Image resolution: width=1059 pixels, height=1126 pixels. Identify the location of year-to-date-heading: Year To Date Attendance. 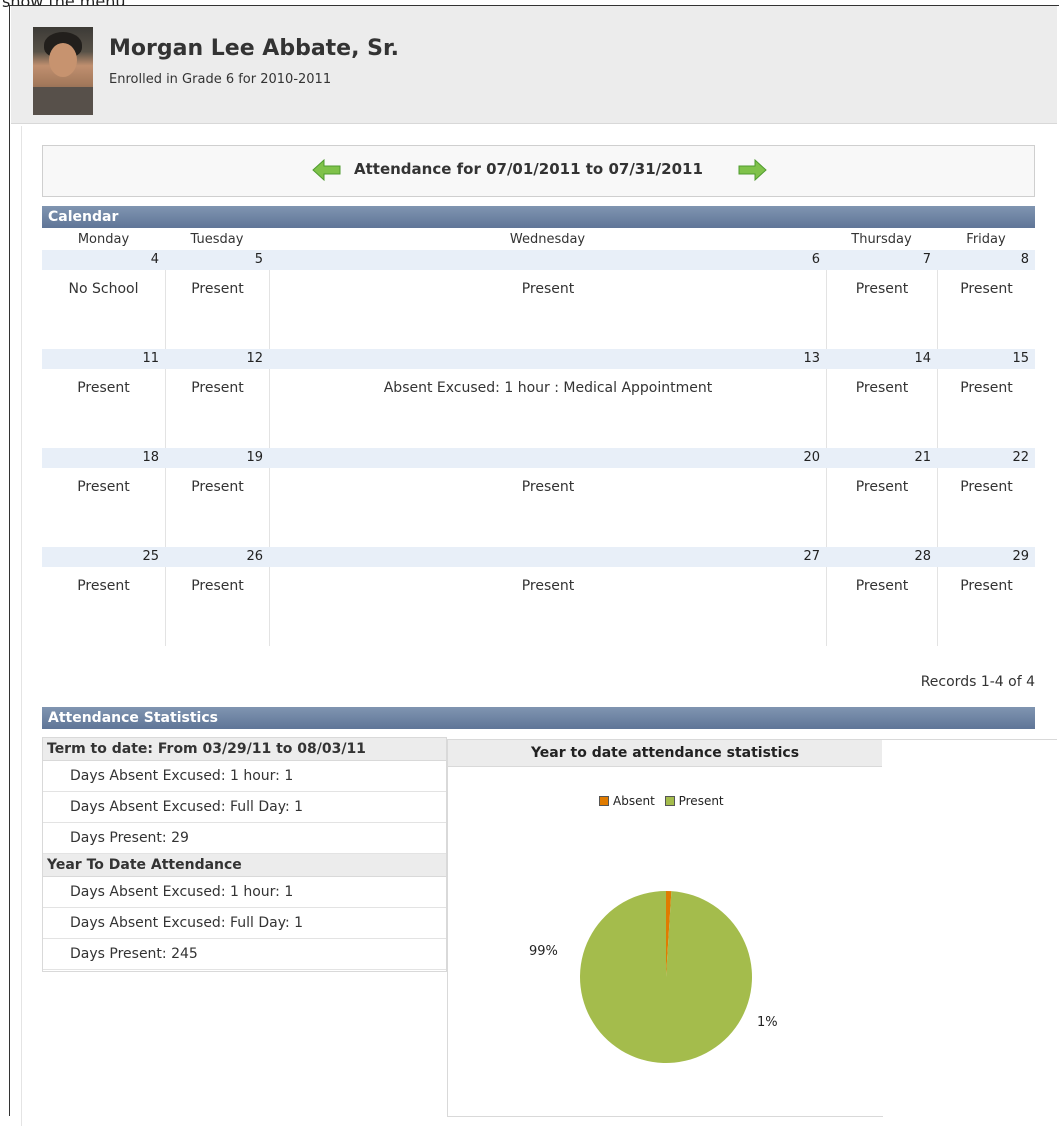
(244, 865).